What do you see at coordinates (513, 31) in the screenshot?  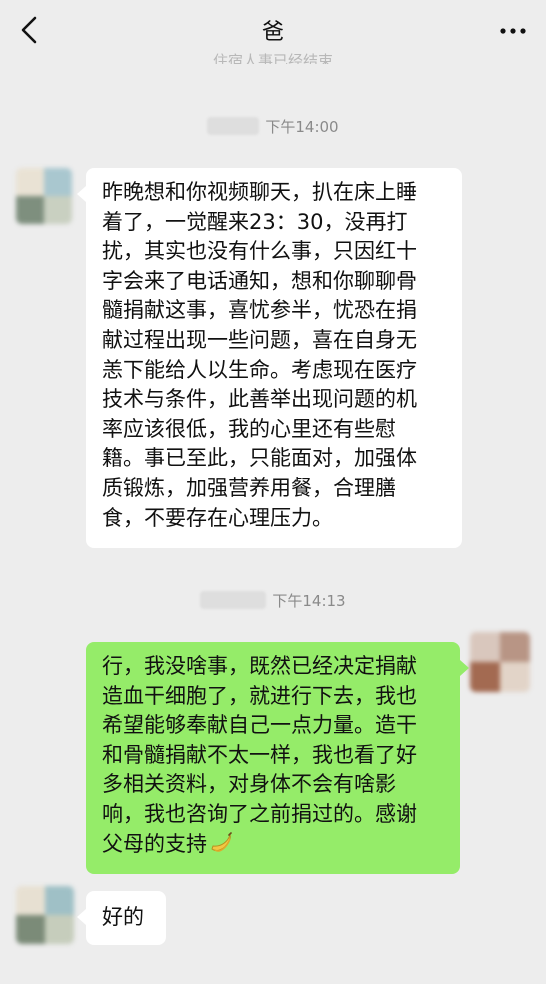 I see `more-options-icon` at bounding box center [513, 31].